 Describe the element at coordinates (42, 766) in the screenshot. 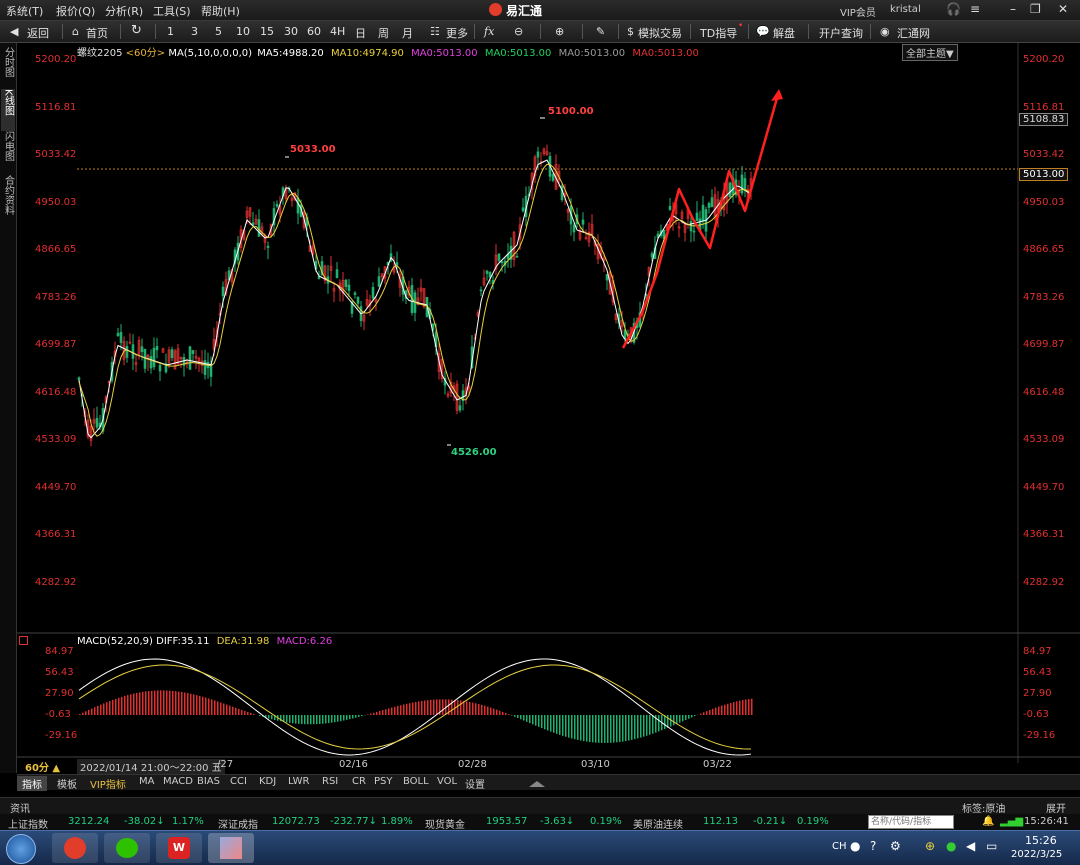

I see `period-switch-button: 60分 ▲` at that location.